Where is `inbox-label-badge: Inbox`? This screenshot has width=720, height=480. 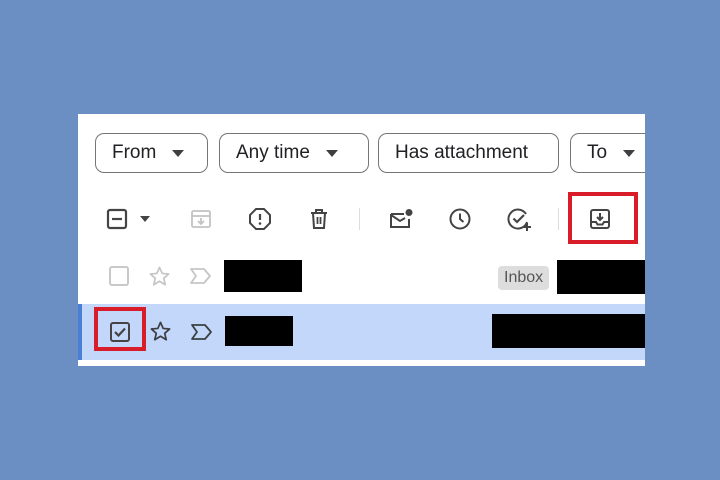 inbox-label-badge: Inbox is located at coordinates (524, 278).